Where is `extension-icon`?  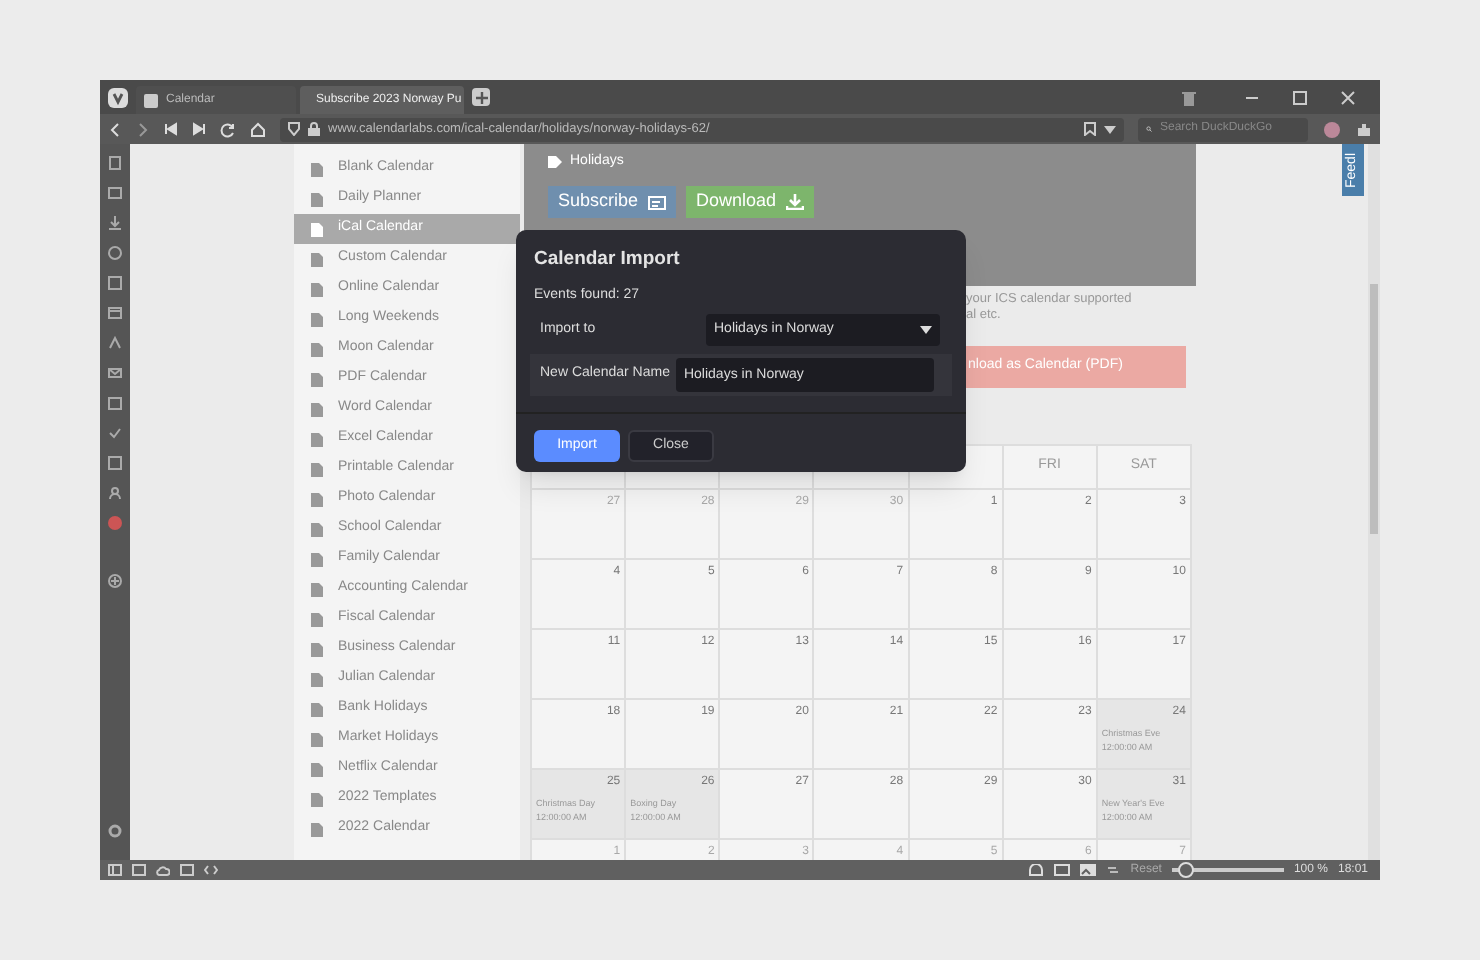
extension-icon is located at coordinates (1332, 129).